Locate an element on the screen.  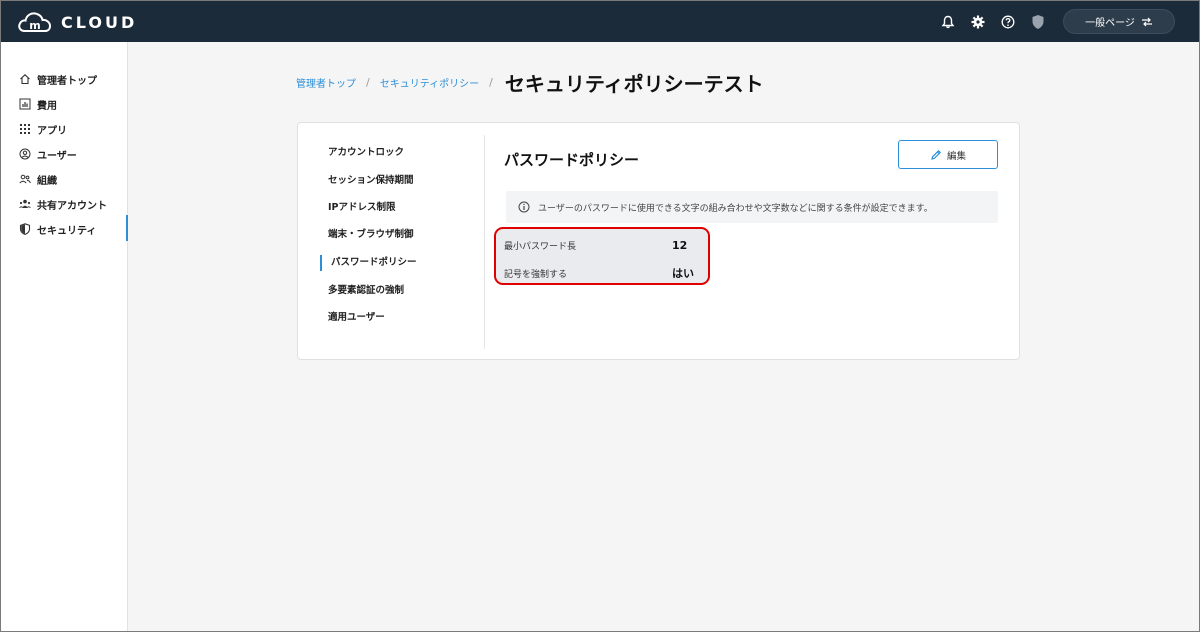
pencil-icon is located at coordinates (936, 154).